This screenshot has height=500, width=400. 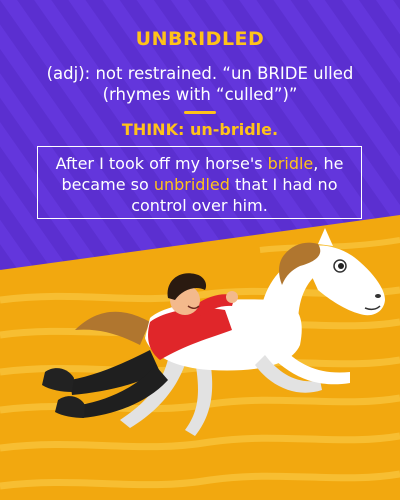 What do you see at coordinates (200, 39) in the screenshot?
I see `word-title: UNBRIDLED` at bounding box center [200, 39].